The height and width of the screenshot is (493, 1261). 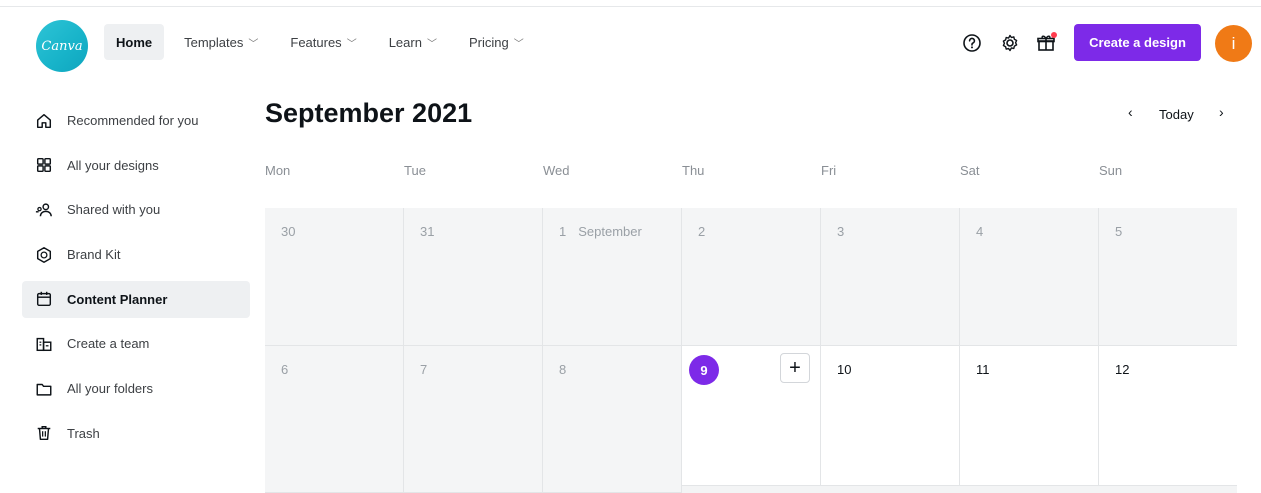 I want to click on sidebar-item-label: Recommended for you, so click(x=133, y=120).